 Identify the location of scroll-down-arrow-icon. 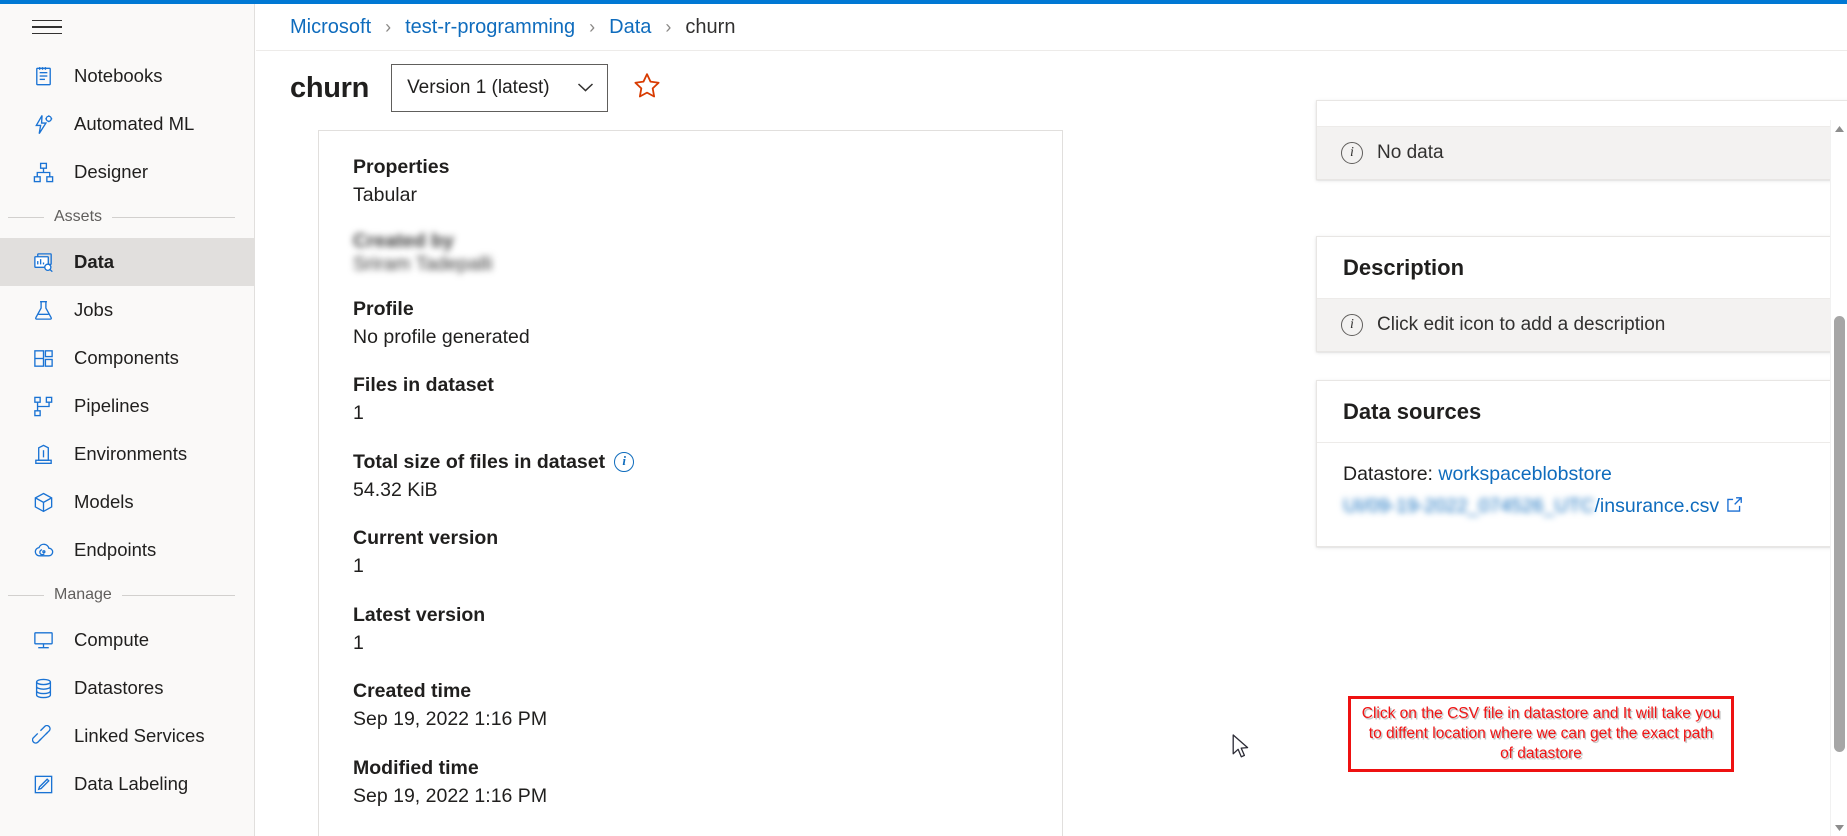
(1839, 827).